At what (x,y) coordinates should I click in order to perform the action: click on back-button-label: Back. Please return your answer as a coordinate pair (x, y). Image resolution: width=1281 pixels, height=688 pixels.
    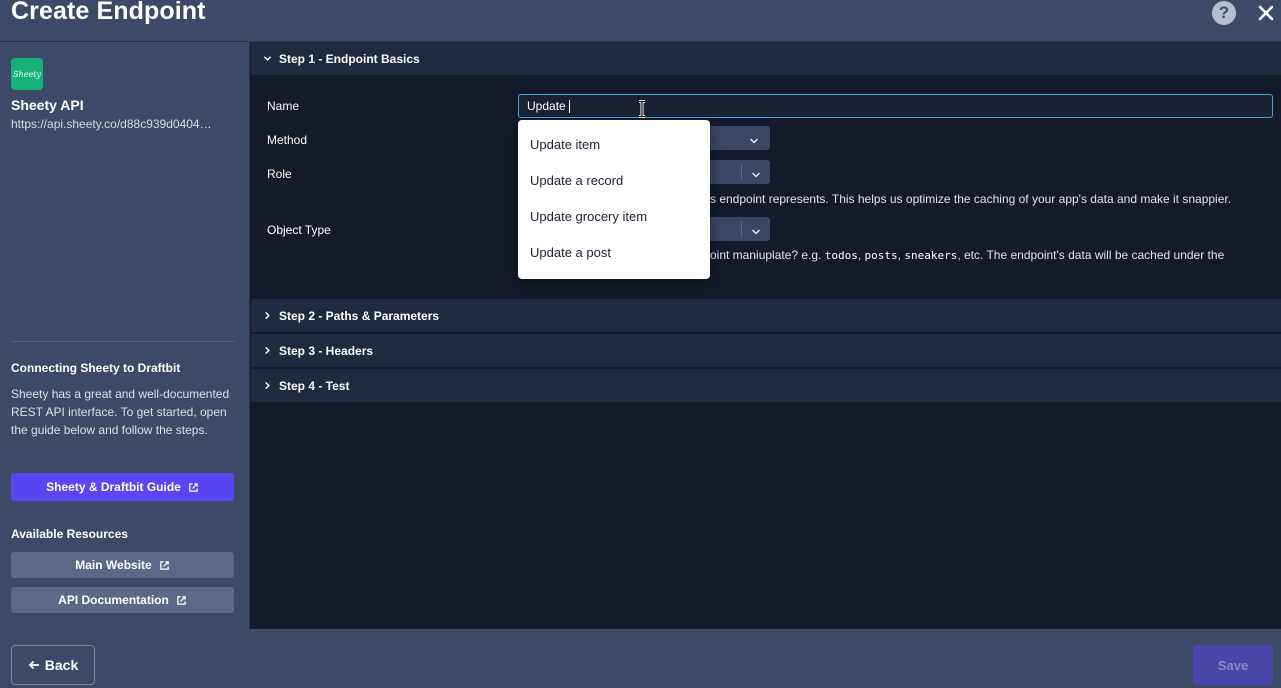
    Looking at the image, I should click on (61, 665).